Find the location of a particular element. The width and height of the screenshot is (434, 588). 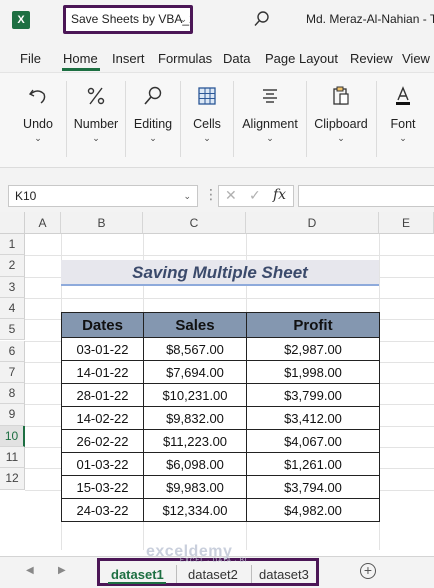

table-cell: $9,832.00 is located at coordinates (195, 418).